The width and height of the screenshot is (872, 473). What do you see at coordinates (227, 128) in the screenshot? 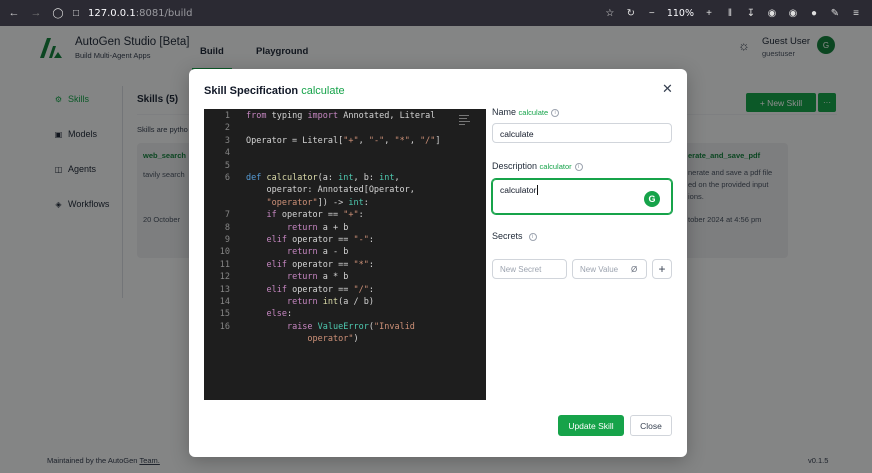
I see `line-number: 2` at bounding box center [227, 128].